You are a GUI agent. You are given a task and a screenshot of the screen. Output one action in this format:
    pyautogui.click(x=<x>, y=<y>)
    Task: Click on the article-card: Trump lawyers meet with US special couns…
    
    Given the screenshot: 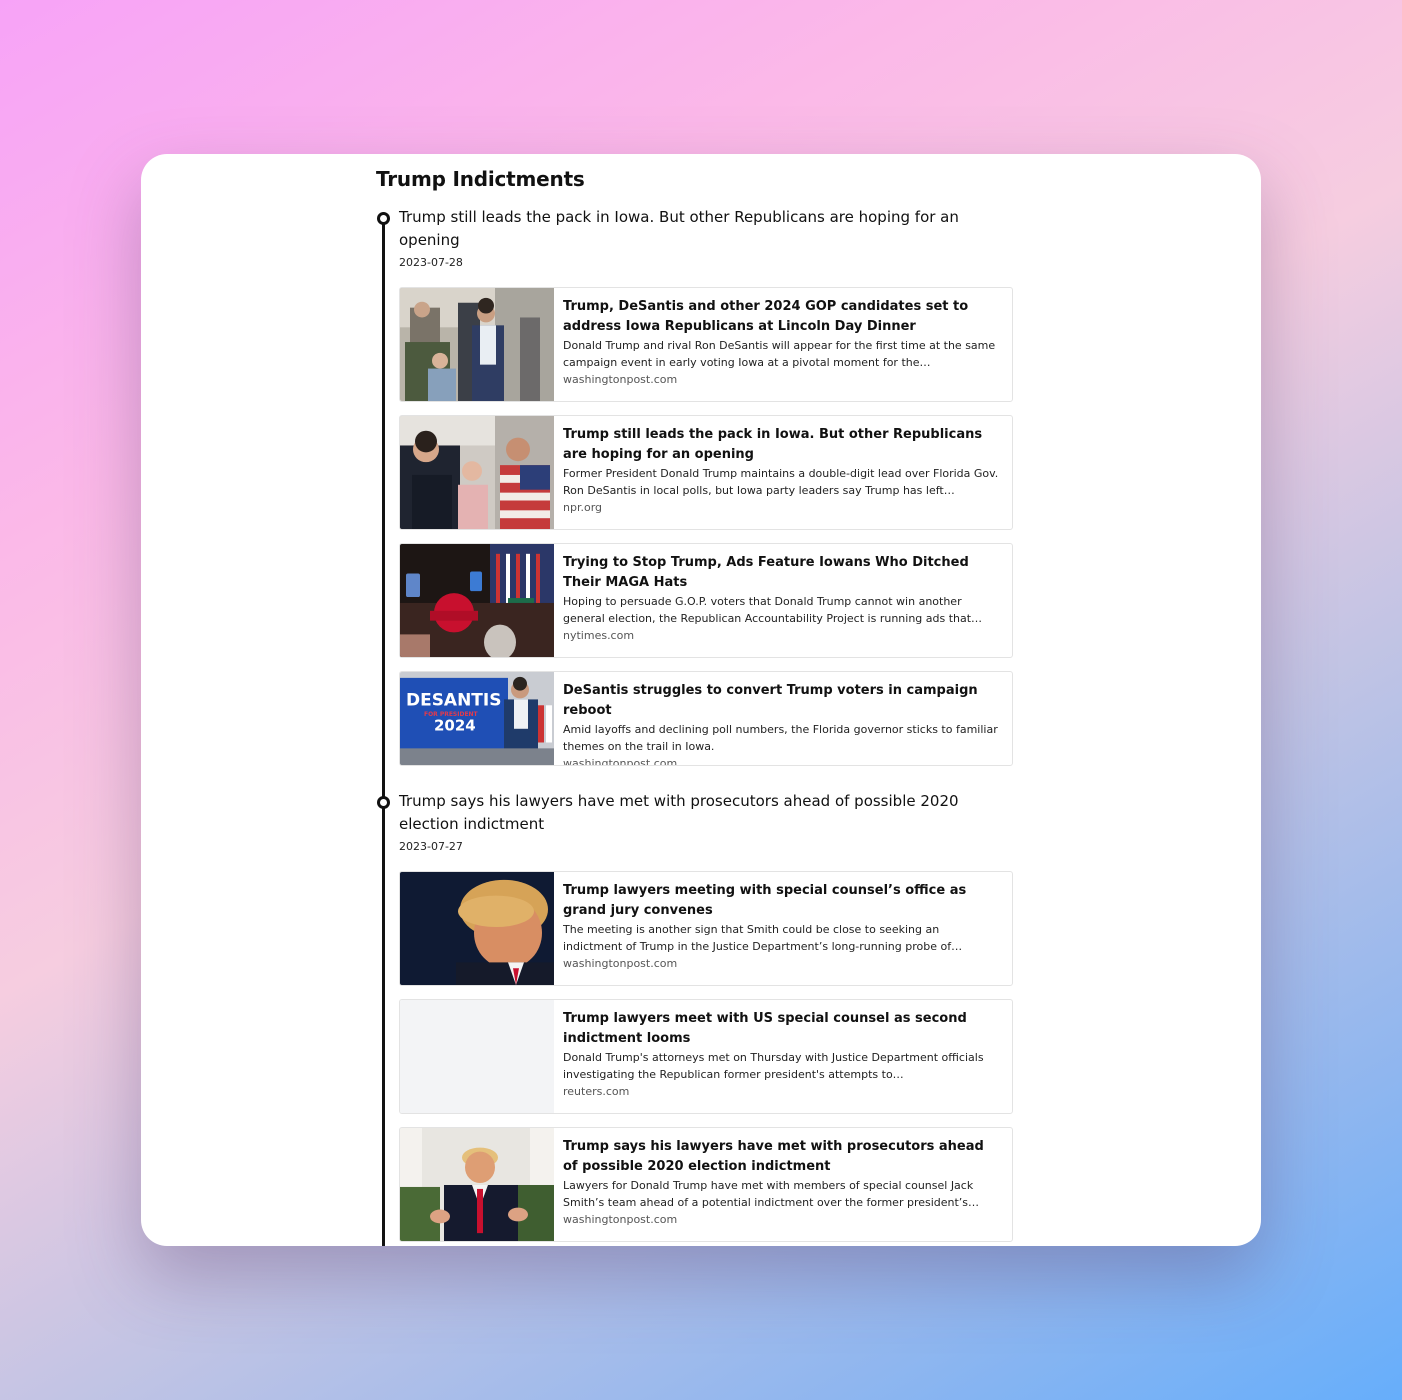 What is the action you would take?
    pyautogui.click(x=706, y=1056)
    